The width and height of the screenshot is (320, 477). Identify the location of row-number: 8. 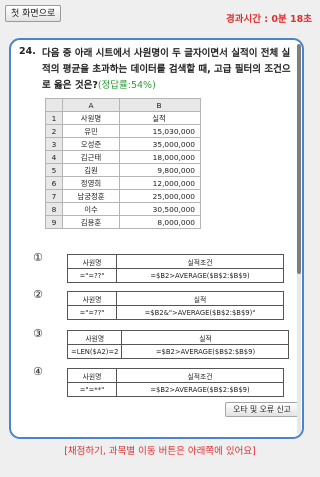
(54, 209).